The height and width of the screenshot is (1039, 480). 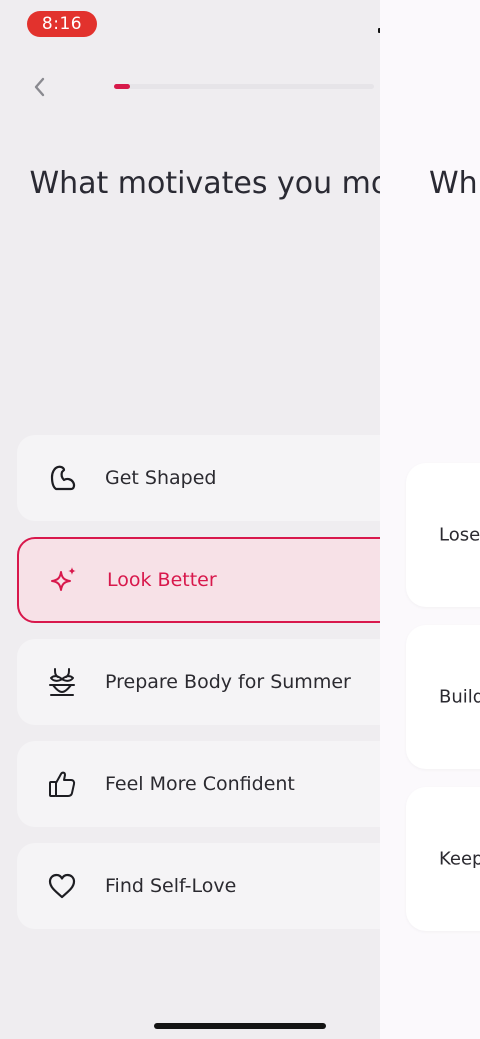 I want to click on back-button, so click(x=39, y=87).